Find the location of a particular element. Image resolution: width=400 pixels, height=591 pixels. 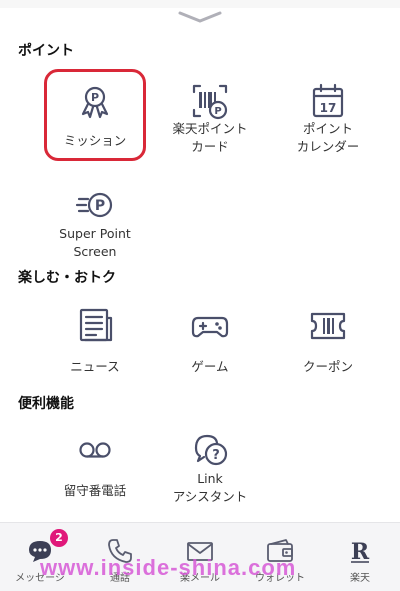

tile-voicemail: 留守番電話 is located at coordinates (95, 480).